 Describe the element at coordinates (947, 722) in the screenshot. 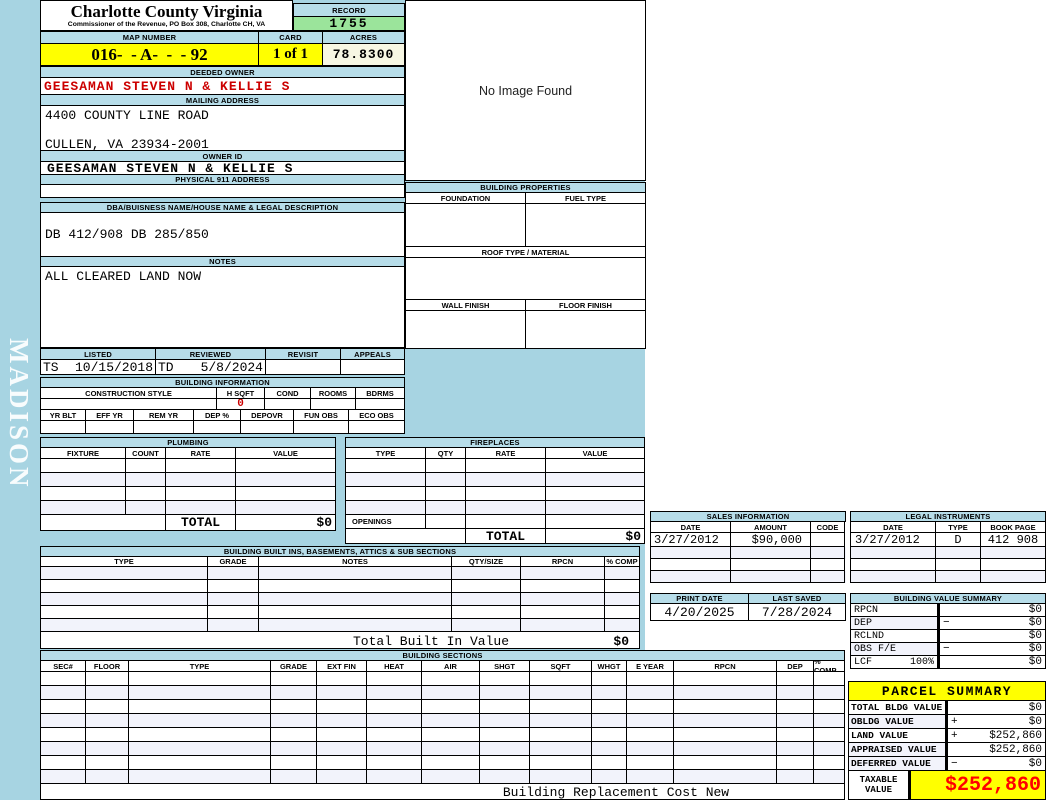

I see `ps-row-obldg: OBLDG VALUE + $0` at that location.